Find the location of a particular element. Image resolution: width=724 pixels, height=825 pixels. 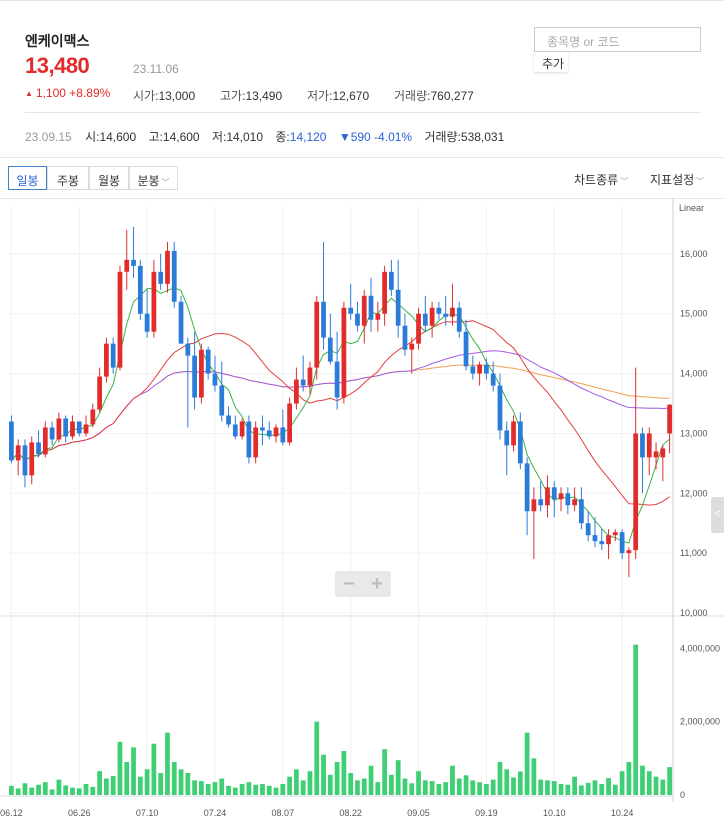

chevron-down-icon: ﹀ is located at coordinates (700, 181).